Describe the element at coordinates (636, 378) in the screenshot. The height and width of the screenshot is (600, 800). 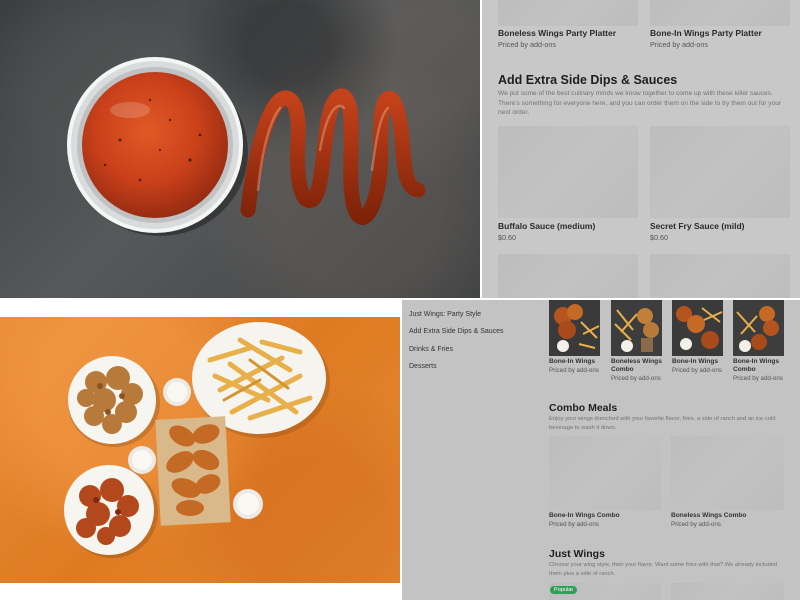
I see `thumb-price-2: Priced by add-ons` at that location.